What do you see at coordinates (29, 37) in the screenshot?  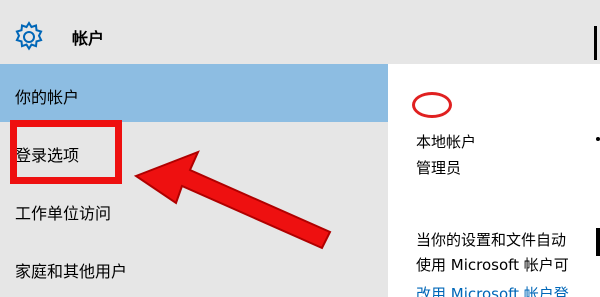 I see `gear-icon` at bounding box center [29, 37].